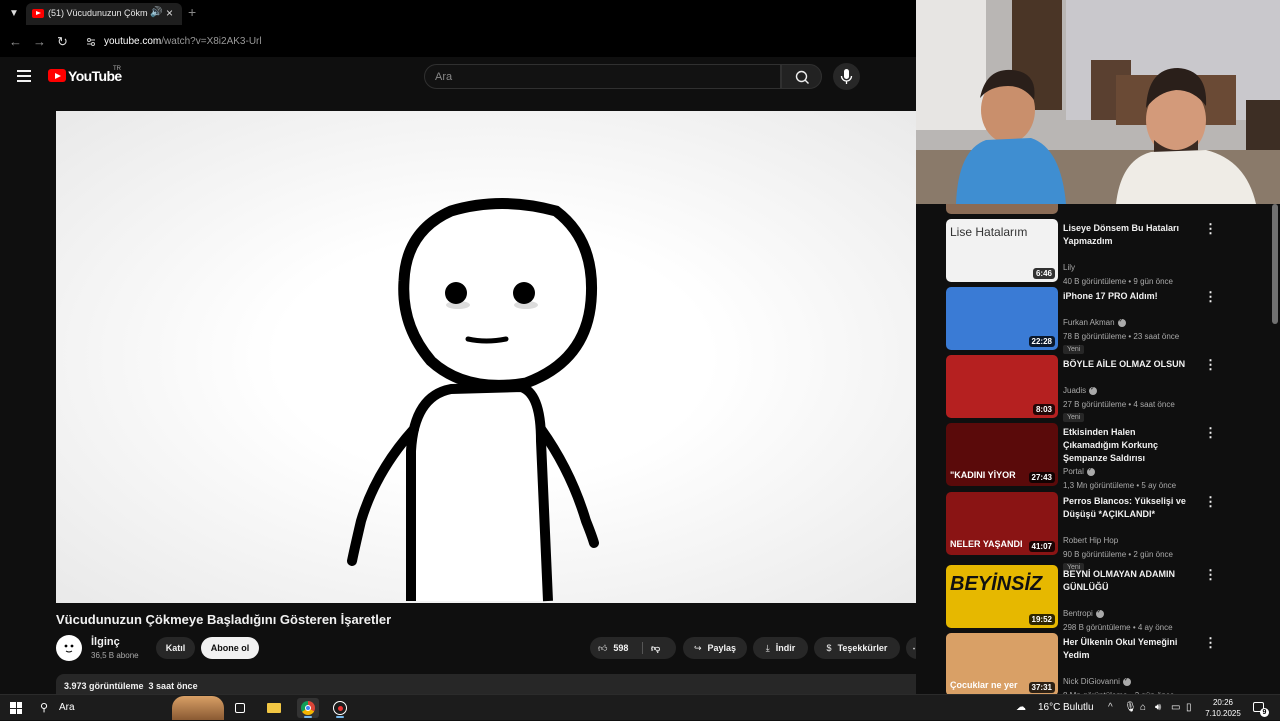  Describe the element at coordinates (1049, 708) in the screenshot. I see `weather-temp: 16°C` at that location.